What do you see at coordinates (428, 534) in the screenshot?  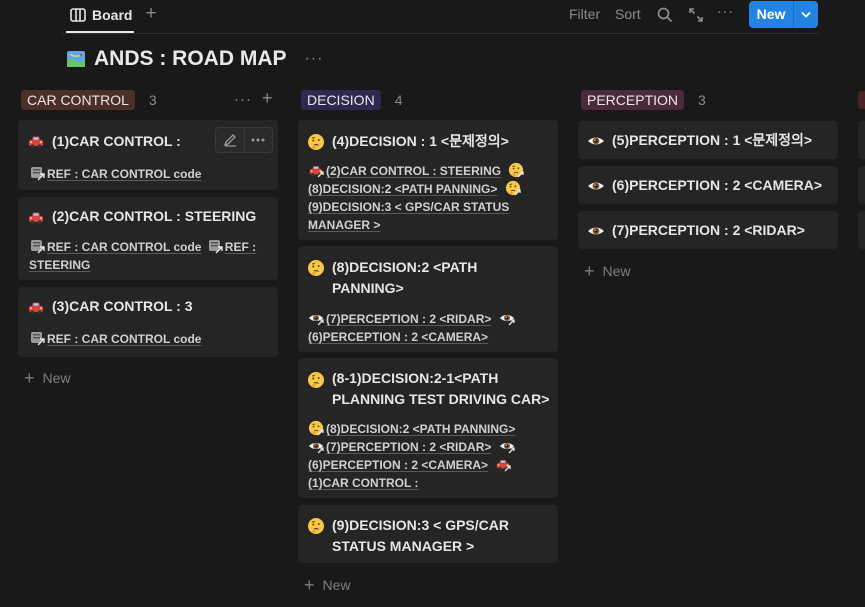 I see `board-card: (9)DECISION:3 < GPS/CAR STATUS MANAGER >` at bounding box center [428, 534].